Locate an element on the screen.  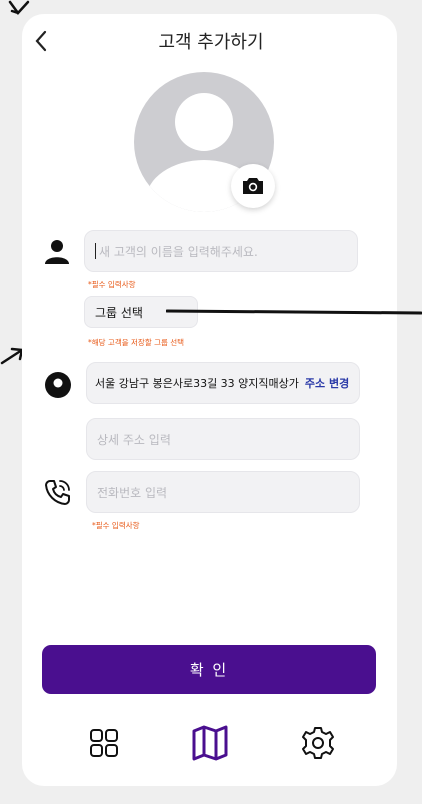
name-required-hint: *필수 입력사항 is located at coordinates (112, 284).